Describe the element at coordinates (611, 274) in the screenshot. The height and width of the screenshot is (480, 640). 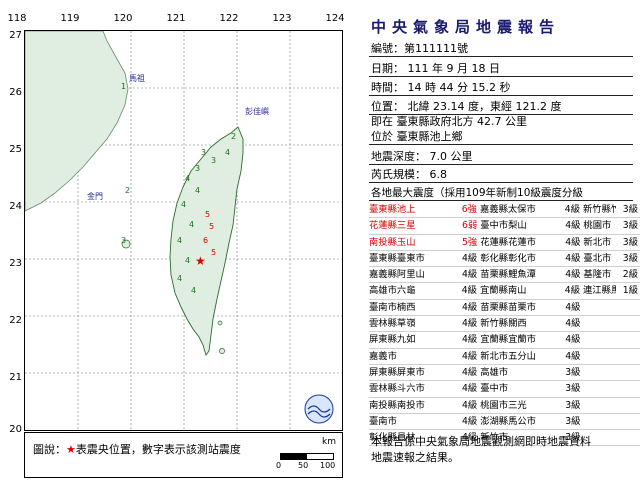
I see `intensity-cell: 基隆市 2級` at that location.